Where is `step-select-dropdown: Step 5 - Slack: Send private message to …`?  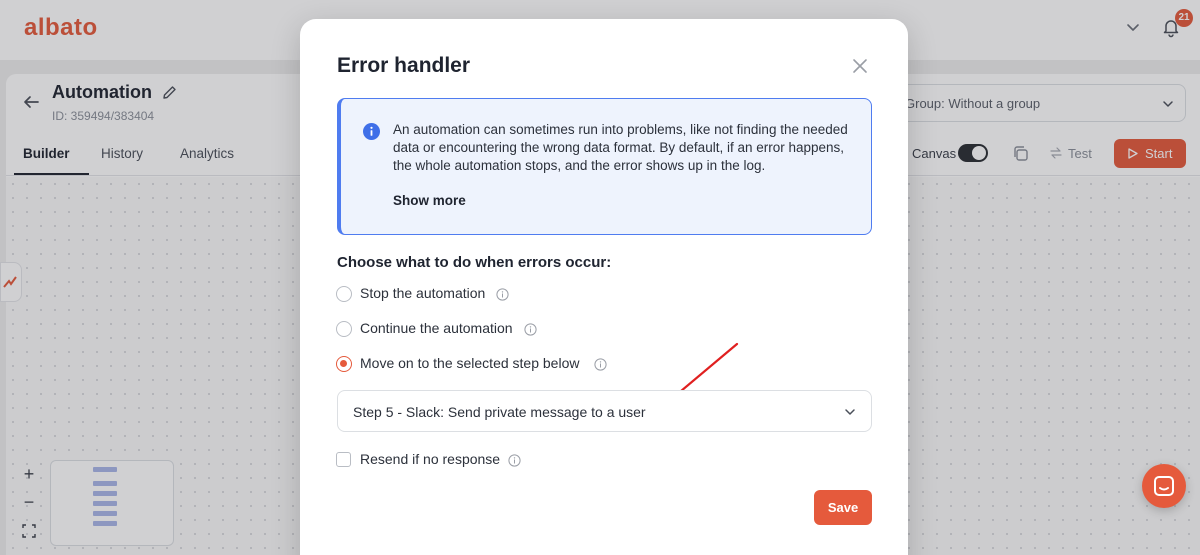 step-select-dropdown: Step 5 - Slack: Send private message to … is located at coordinates (604, 411).